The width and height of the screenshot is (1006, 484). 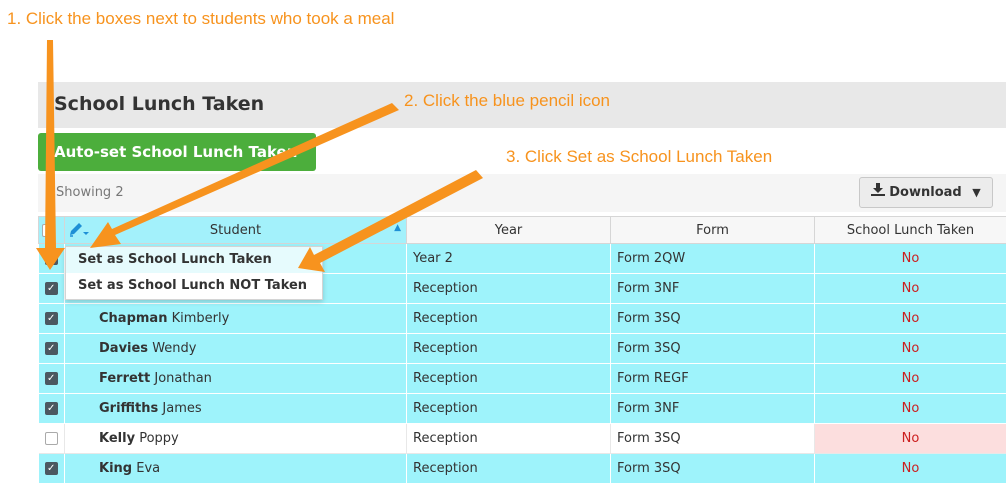 I want to click on menu-item-set-taken: Set as School Lunch Taken, so click(x=194, y=260).